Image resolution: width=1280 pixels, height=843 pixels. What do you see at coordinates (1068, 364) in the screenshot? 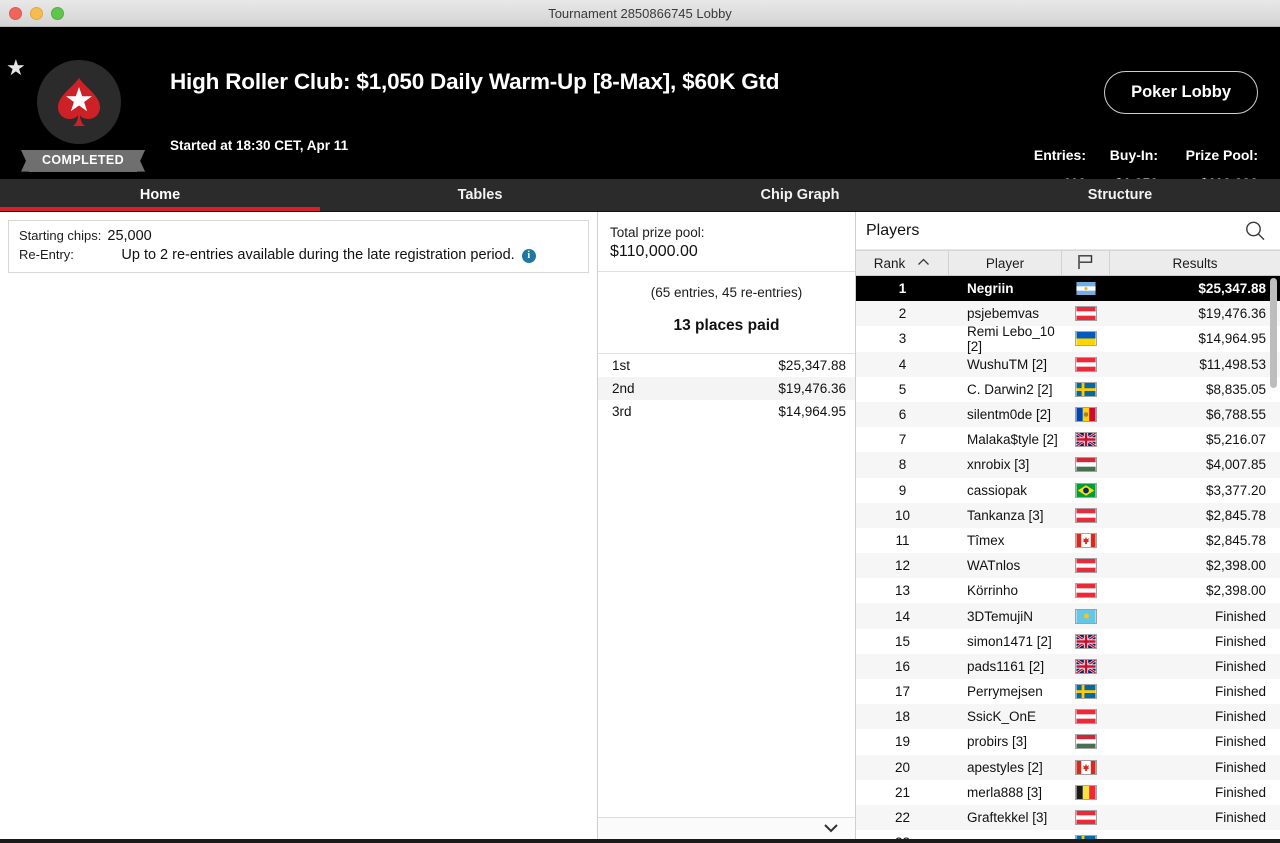
I see `table-row: 4 WushuTM [2] $11,498.53` at bounding box center [1068, 364].